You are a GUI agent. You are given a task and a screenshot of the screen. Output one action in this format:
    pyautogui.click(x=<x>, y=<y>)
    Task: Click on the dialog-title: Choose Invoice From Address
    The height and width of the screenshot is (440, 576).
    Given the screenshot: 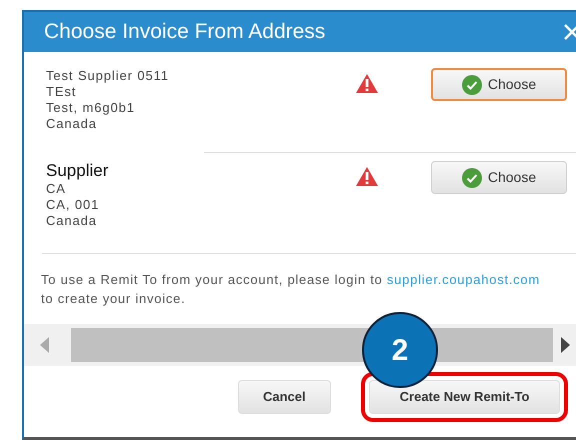 What is the action you would take?
    pyautogui.click(x=185, y=32)
    